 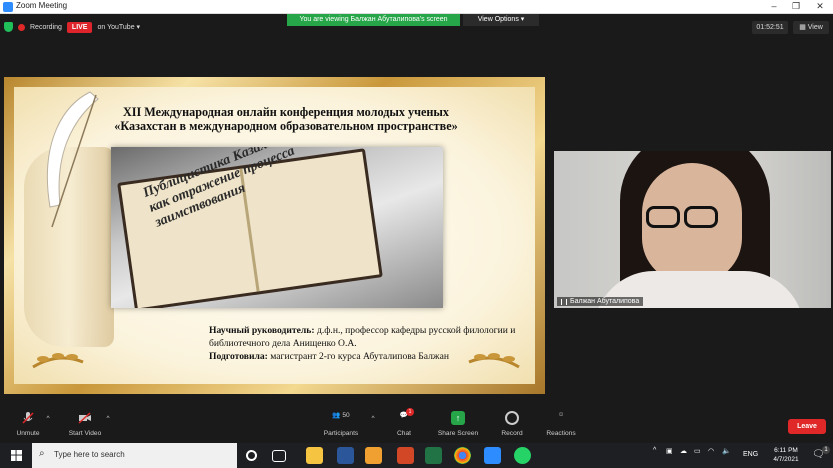 What do you see at coordinates (8, 7) in the screenshot?
I see `zoom-logo-icon` at bounding box center [8, 7].